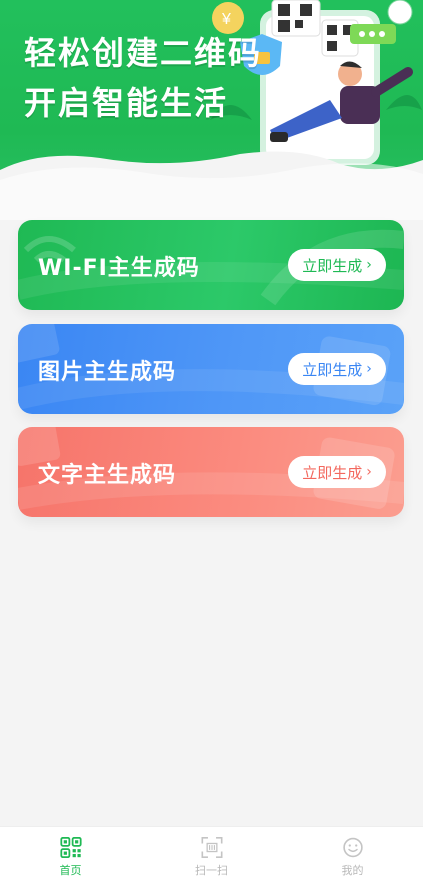 The image size is (423, 878). I want to click on text-qr-title: 文字主生成码, so click(107, 475).